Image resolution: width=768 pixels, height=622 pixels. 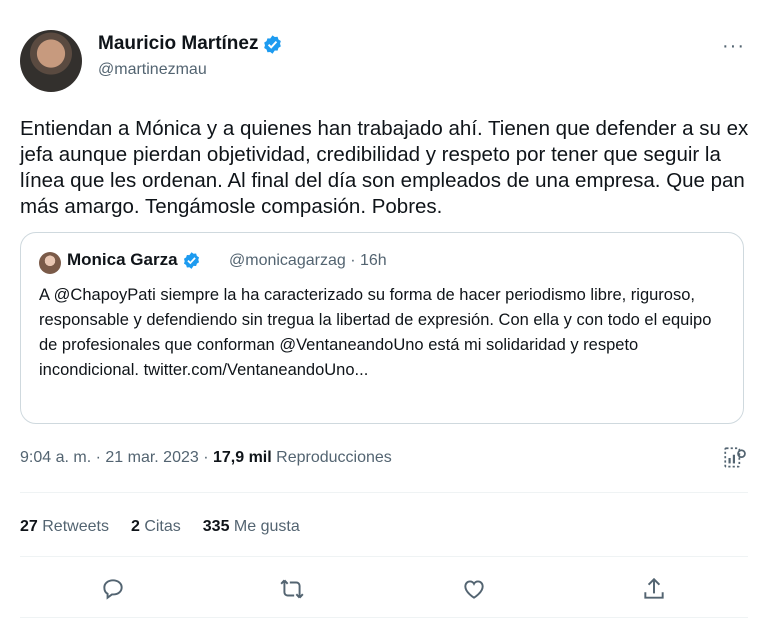 I want to click on views-label: Reproducciones, so click(x=331, y=457).